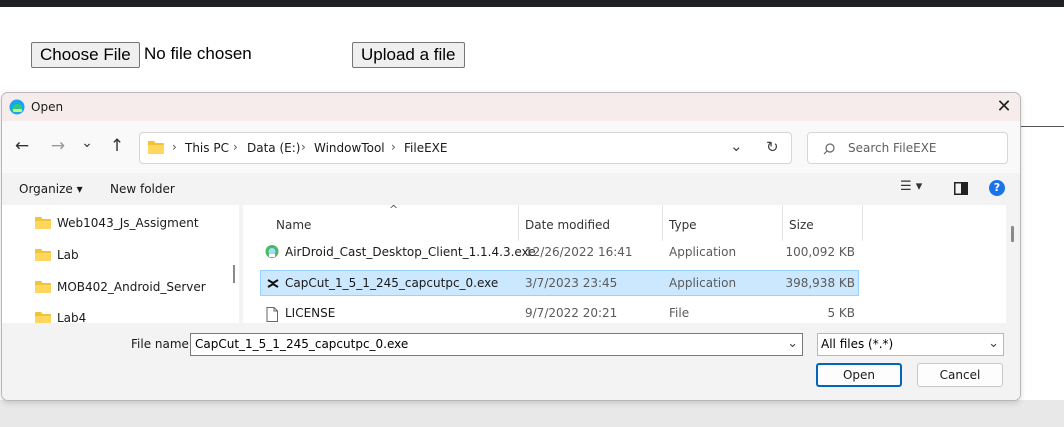  I want to click on column-header-name: Name, so click(293, 225).